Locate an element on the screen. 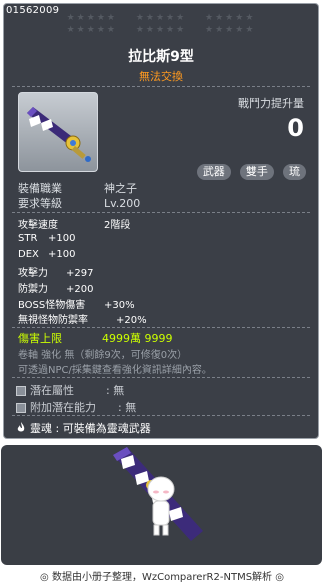  req-value: Lv.200 is located at coordinates (122, 203).